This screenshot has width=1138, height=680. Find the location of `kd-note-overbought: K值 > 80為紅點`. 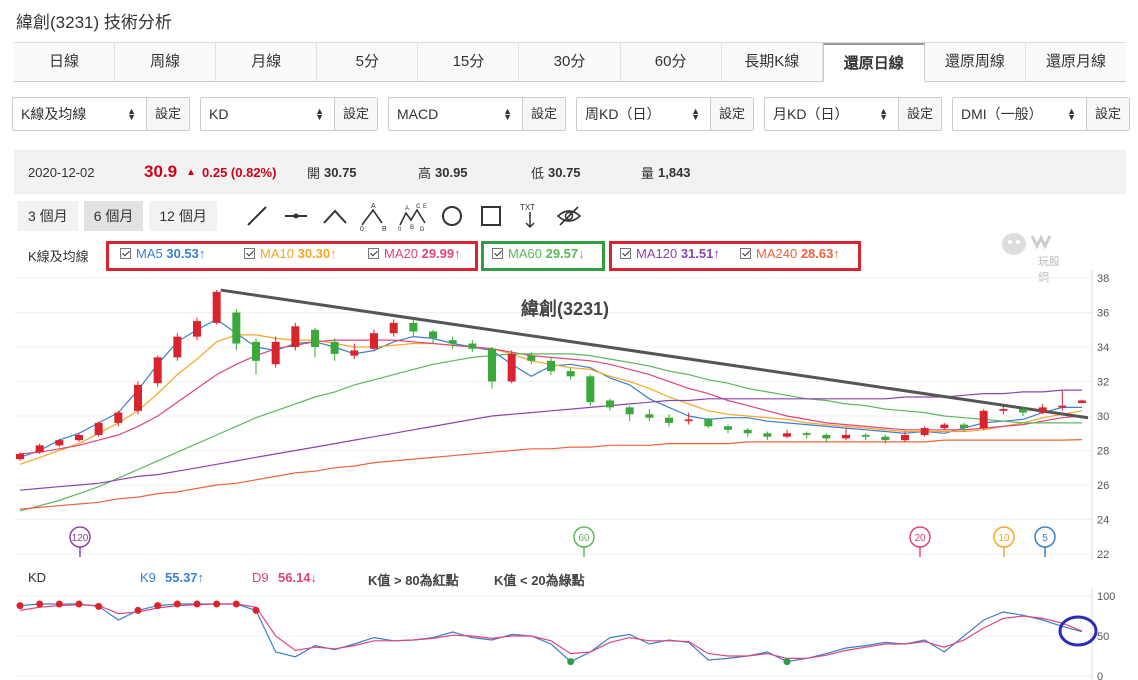

kd-note-overbought: K值 > 80為紅點 is located at coordinates (413, 580).